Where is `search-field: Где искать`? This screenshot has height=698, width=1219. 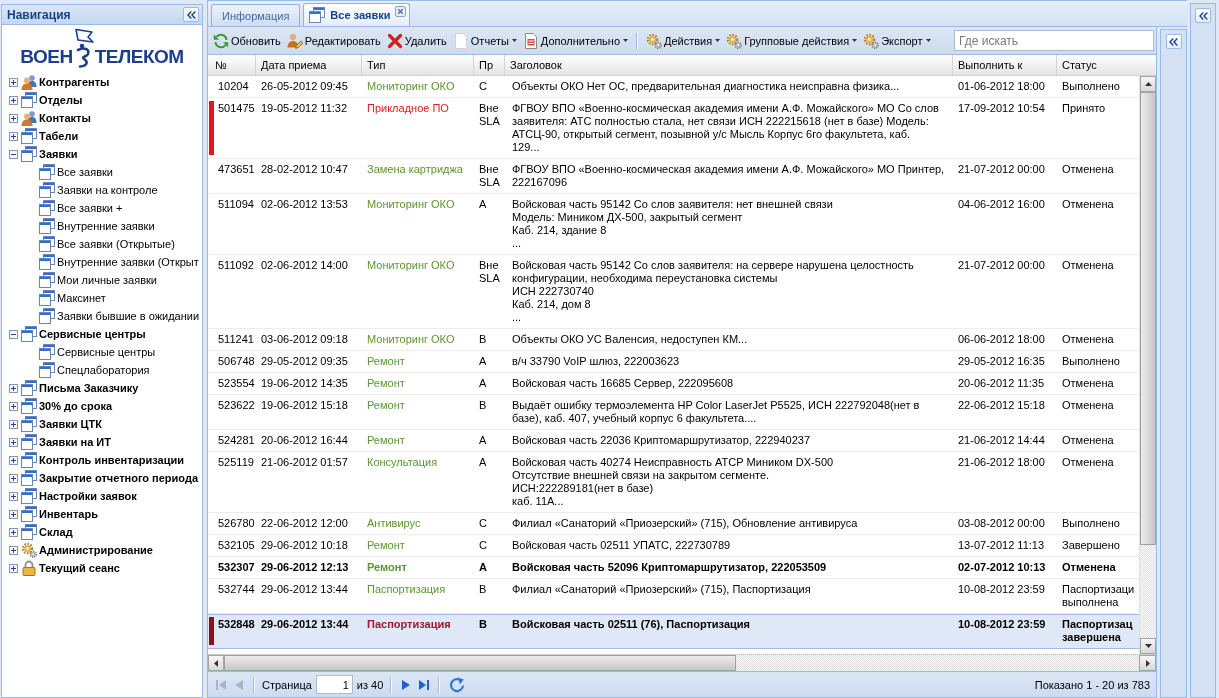
search-field: Где искать is located at coordinates (1054, 40).